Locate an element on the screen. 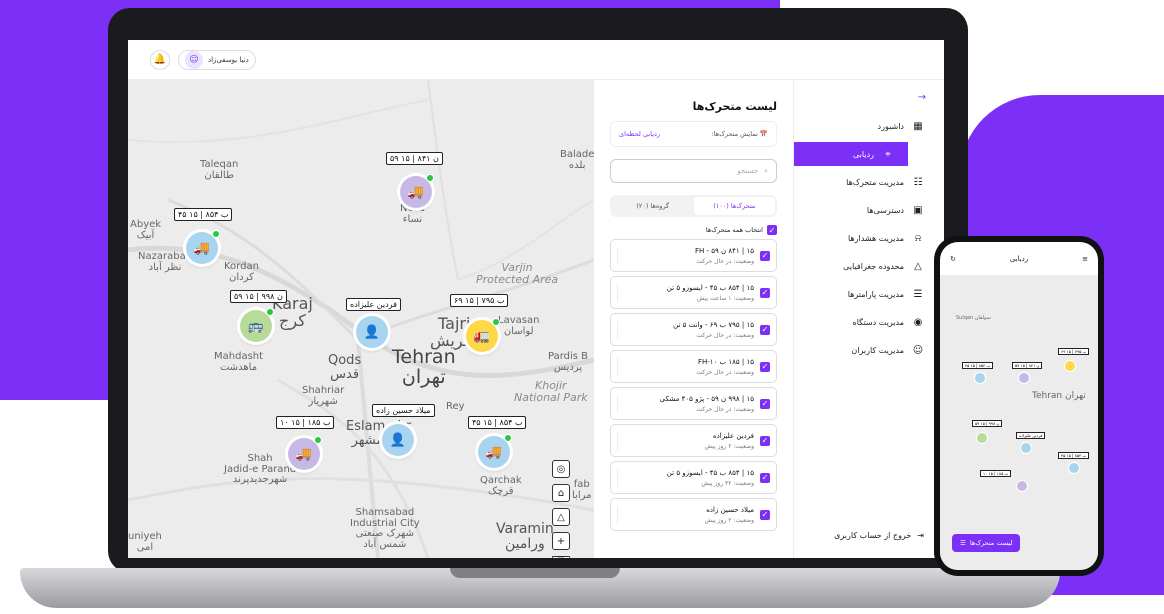 The height and width of the screenshot is (614, 1164). place-mahdasht: Mahdasht ماهدشت is located at coordinates (239, 362).